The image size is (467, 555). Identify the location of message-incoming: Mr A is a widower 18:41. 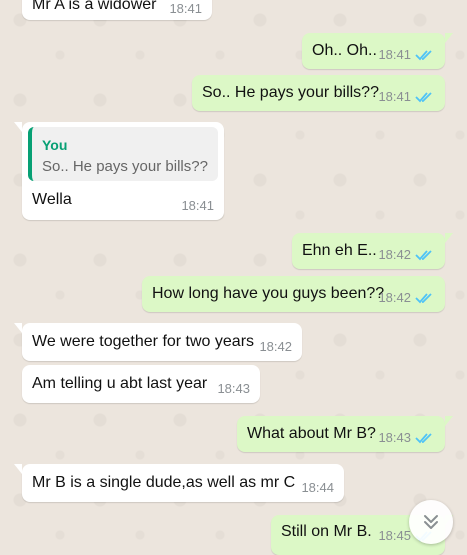
(117, 10).